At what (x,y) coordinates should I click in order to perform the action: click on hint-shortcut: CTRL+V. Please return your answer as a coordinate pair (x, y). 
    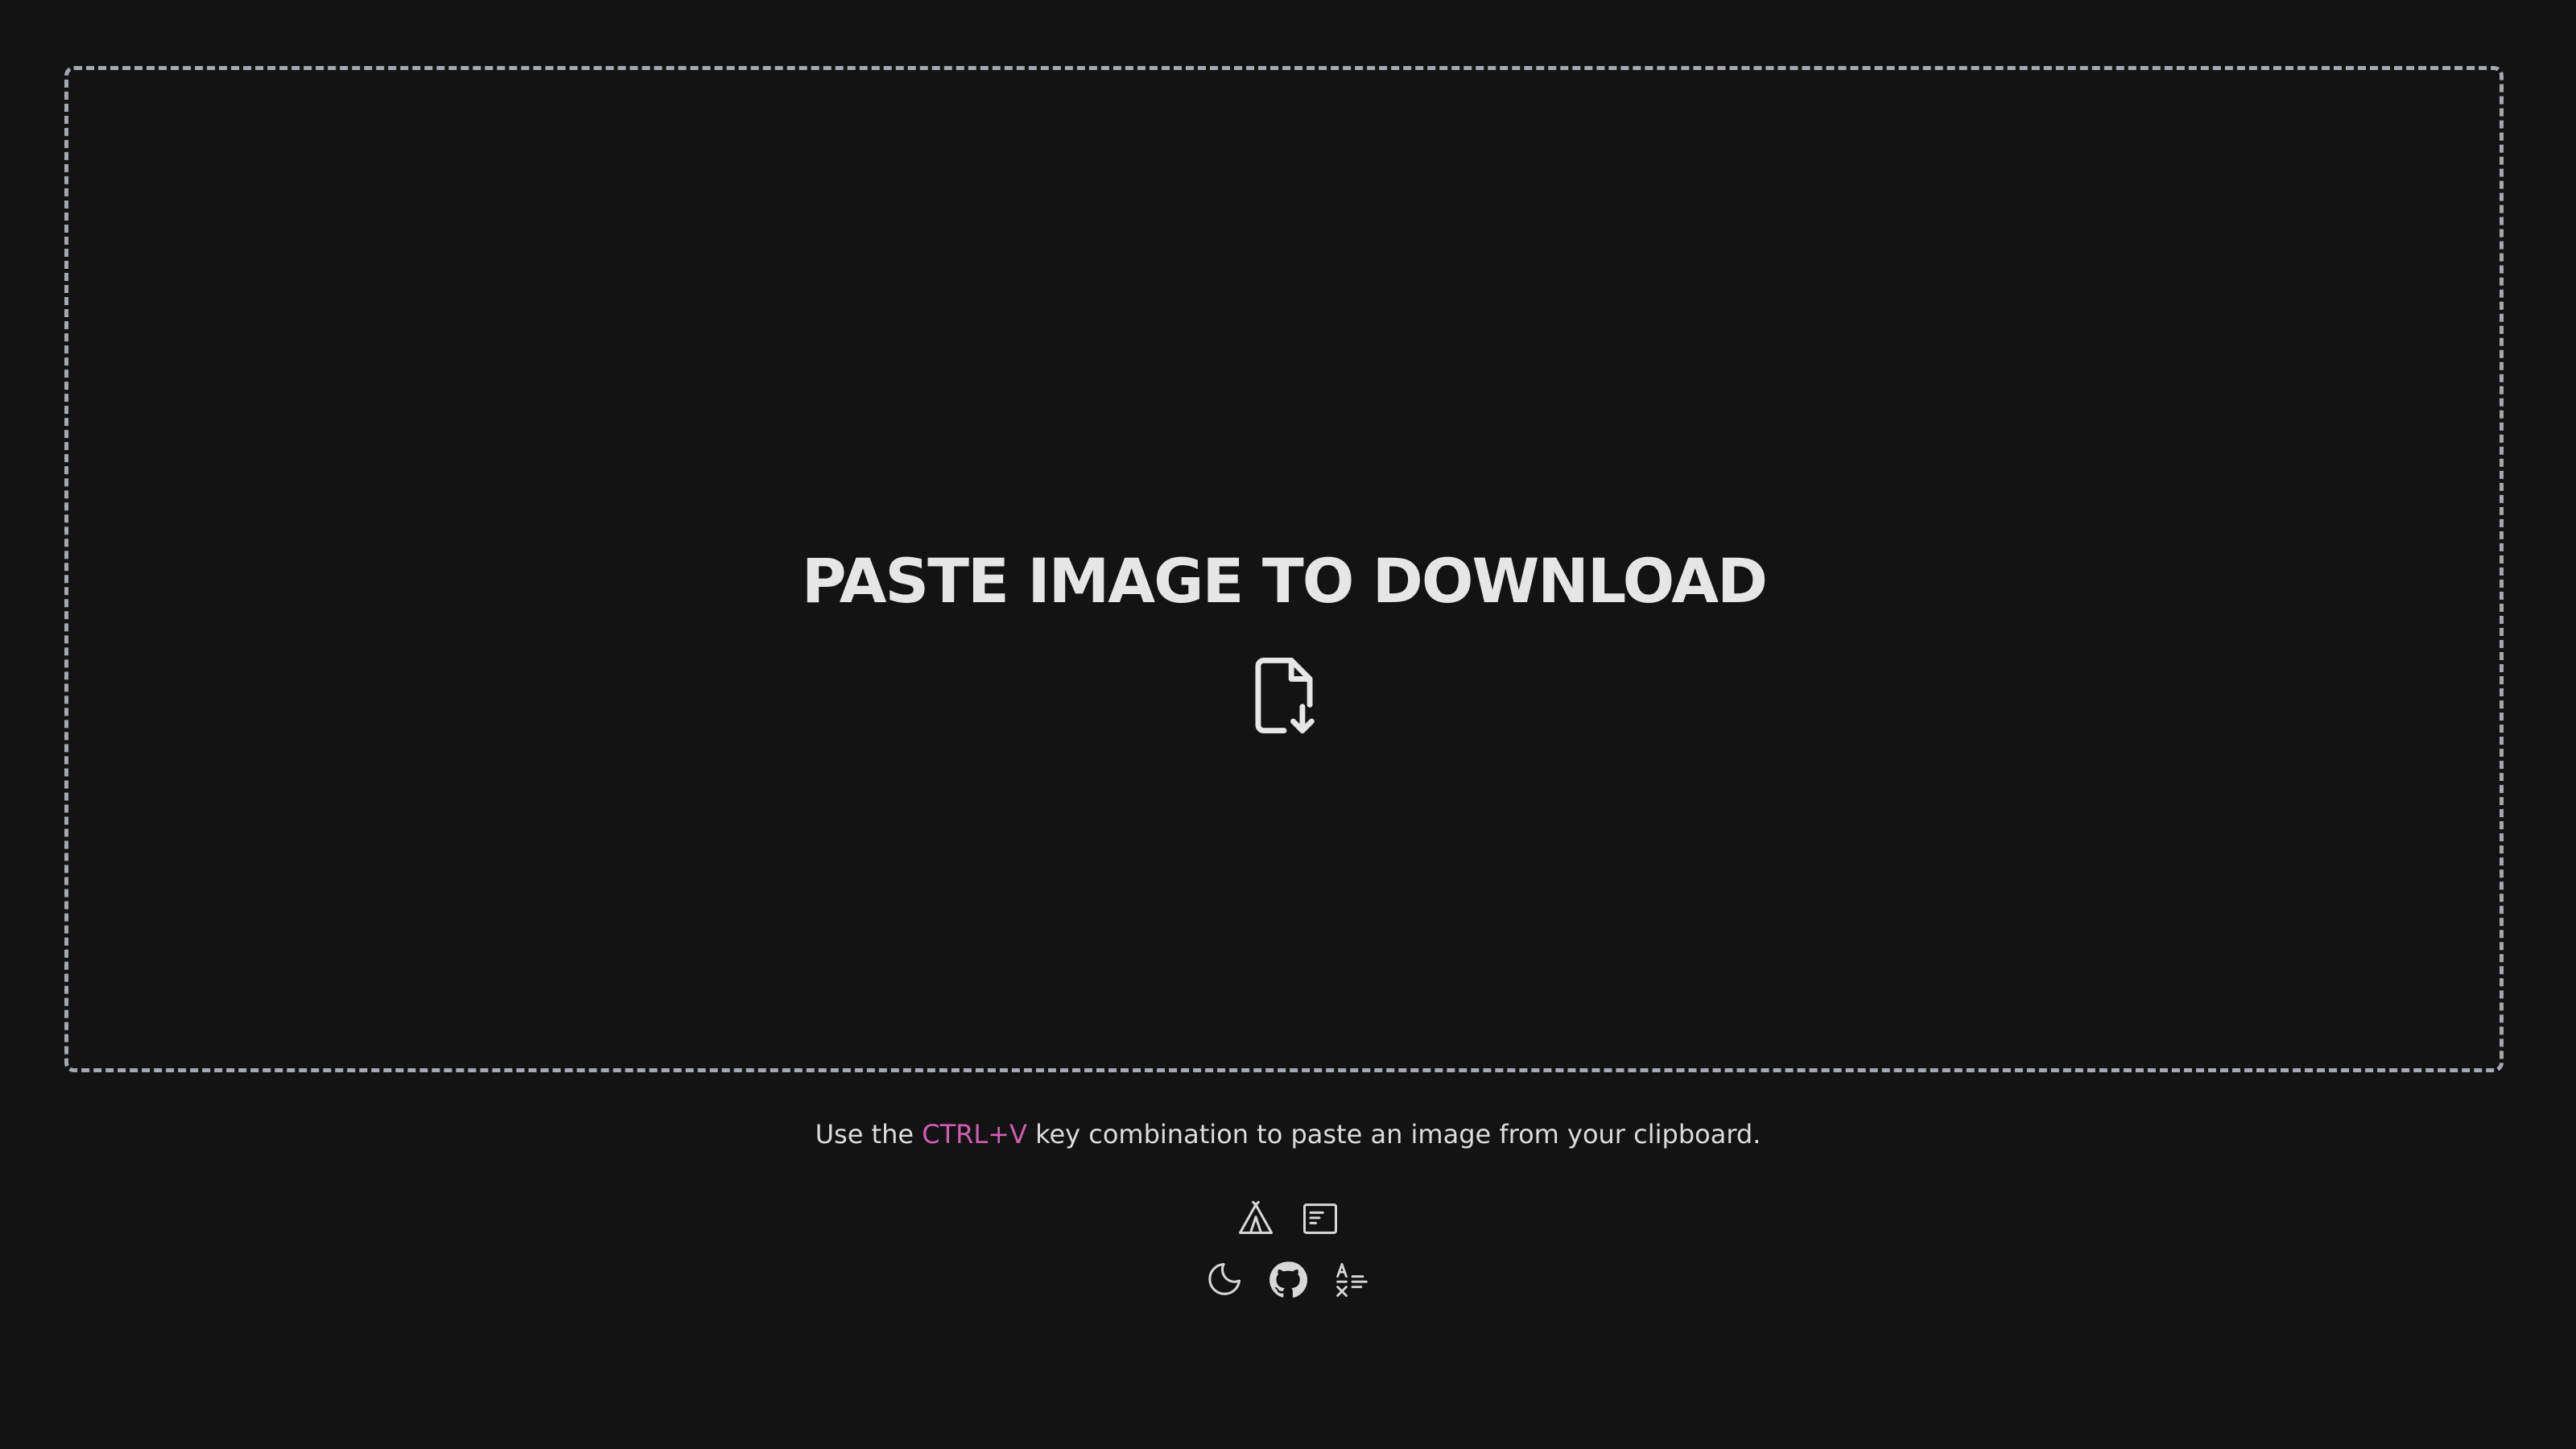
    Looking at the image, I should click on (974, 1134).